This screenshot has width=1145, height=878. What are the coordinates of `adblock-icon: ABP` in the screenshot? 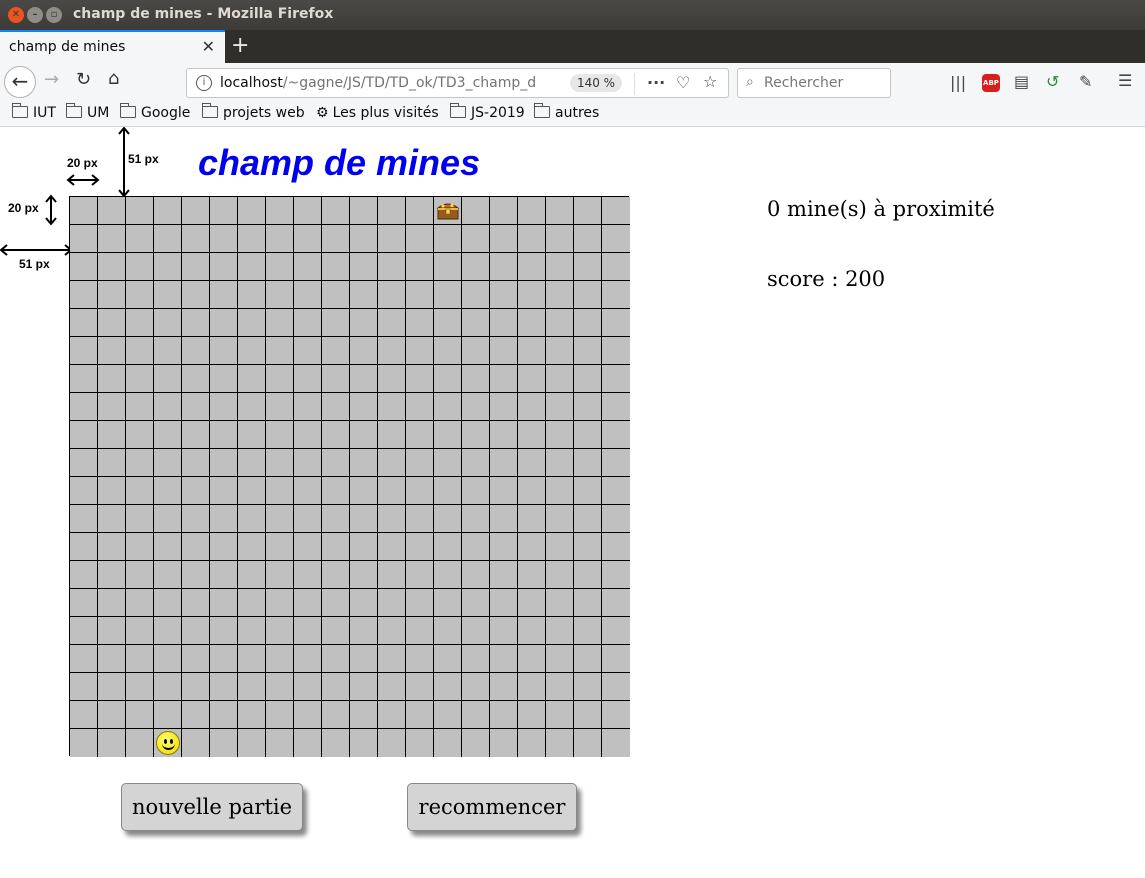 It's located at (991, 83).